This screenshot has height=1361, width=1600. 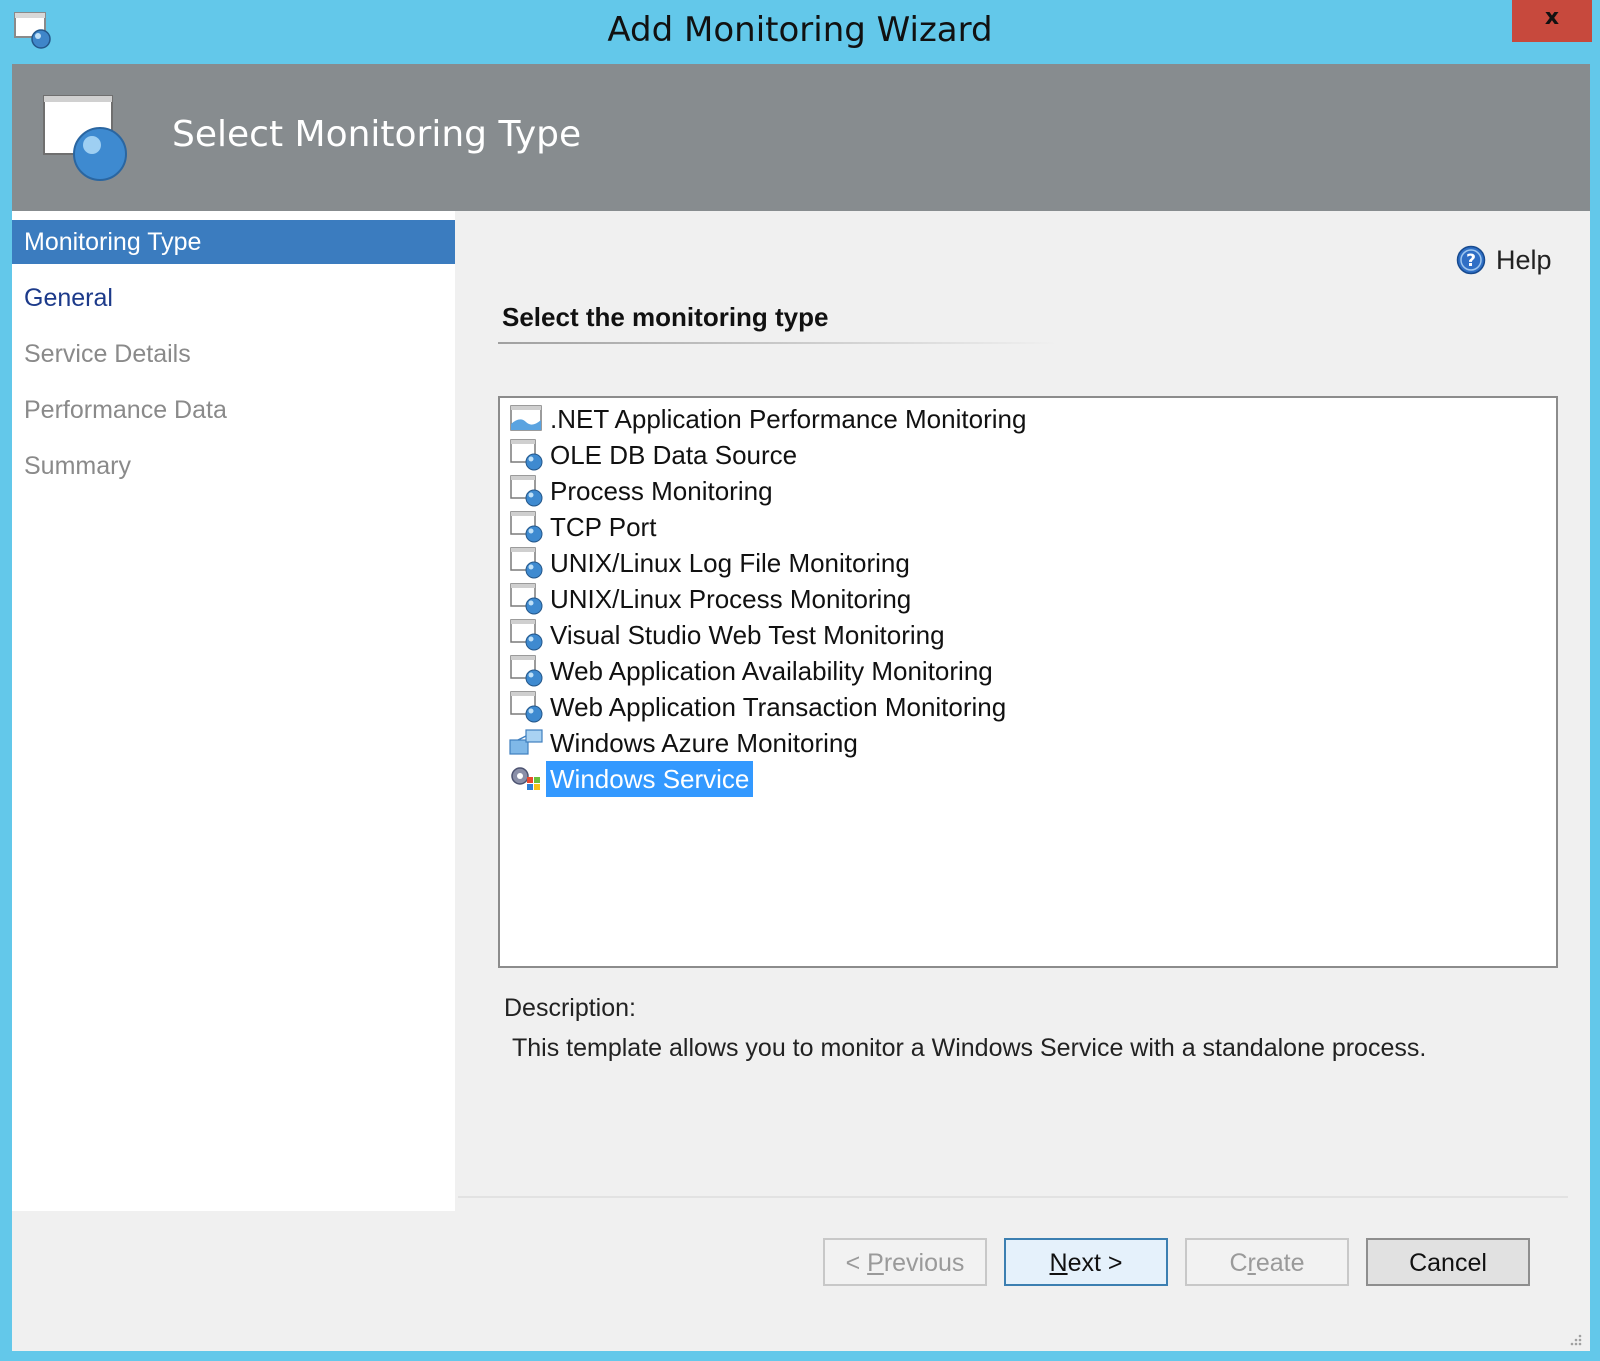 What do you see at coordinates (77, 466) in the screenshot?
I see `nav-step-summary: Summary` at bounding box center [77, 466].